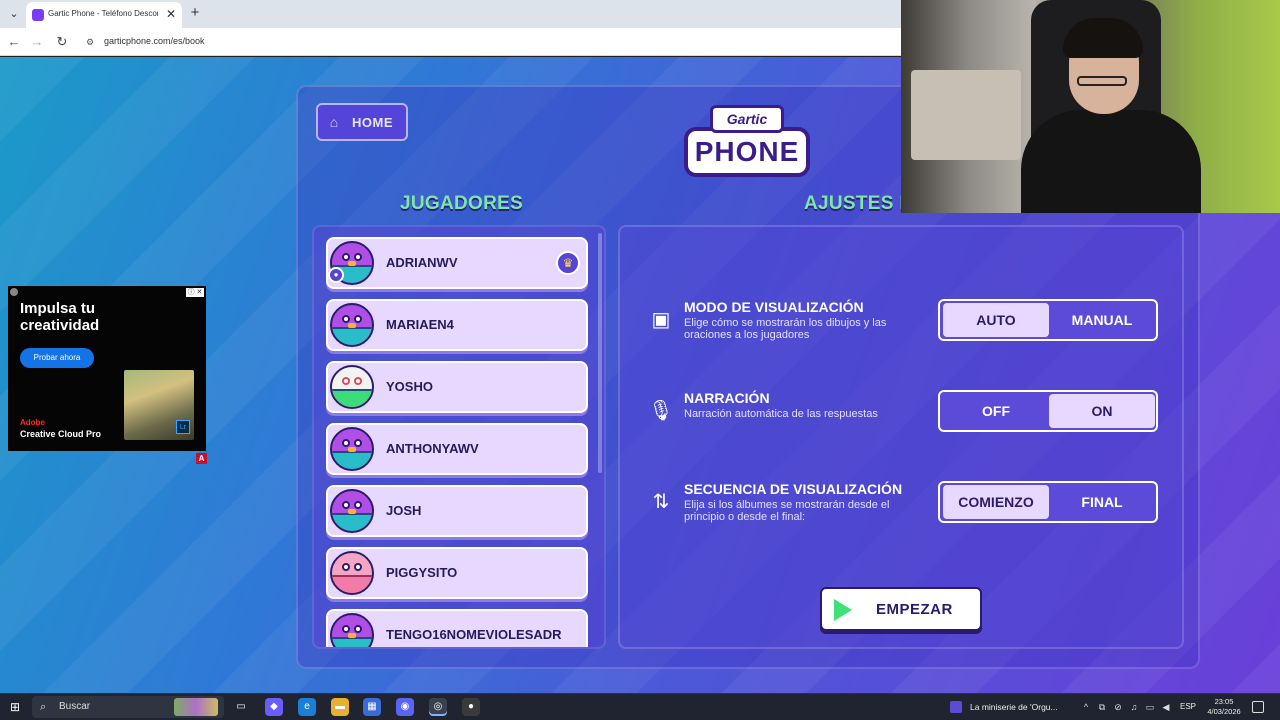 This screenshot has width=1280, height=720. Describe the element at coordinates (422, 262) in the screenshot. I see `player-name: ADRIANWV` at that location.